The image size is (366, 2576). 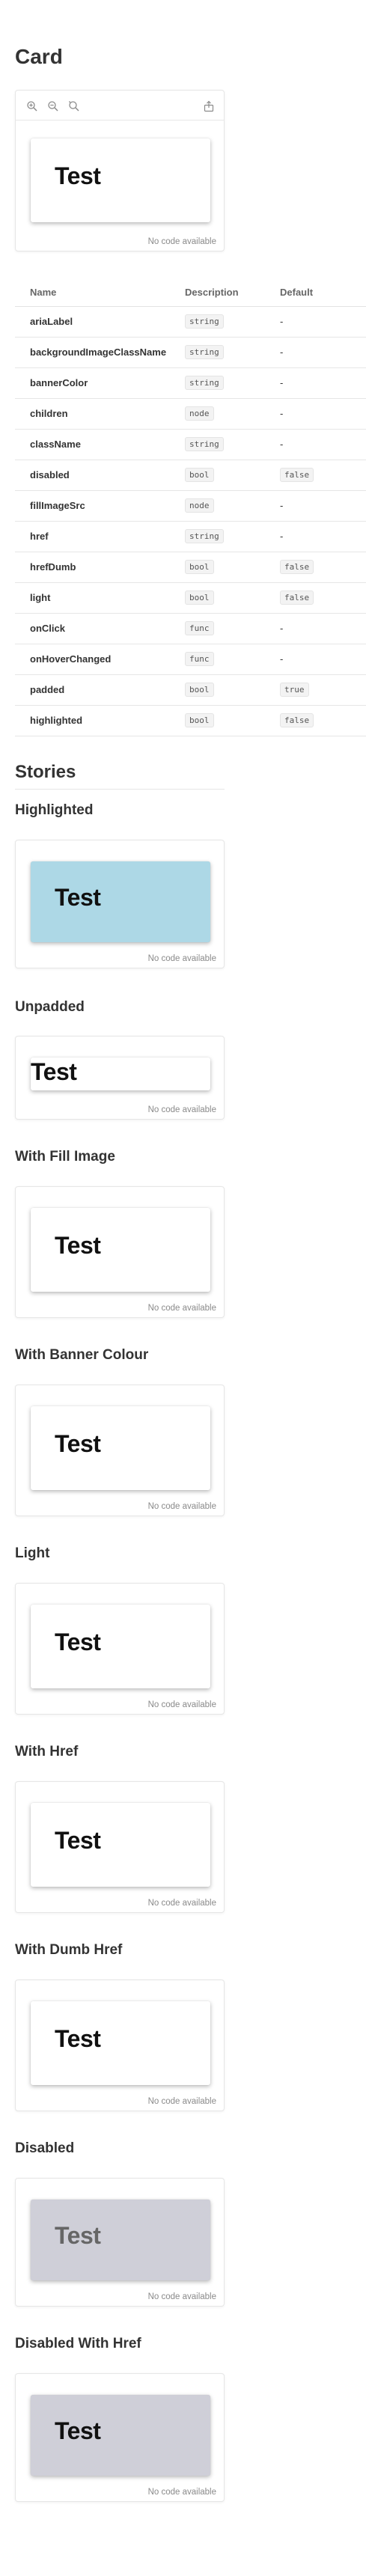 I want to click on prop-name: backgroundImageClassName, so click(x=92, y=352).